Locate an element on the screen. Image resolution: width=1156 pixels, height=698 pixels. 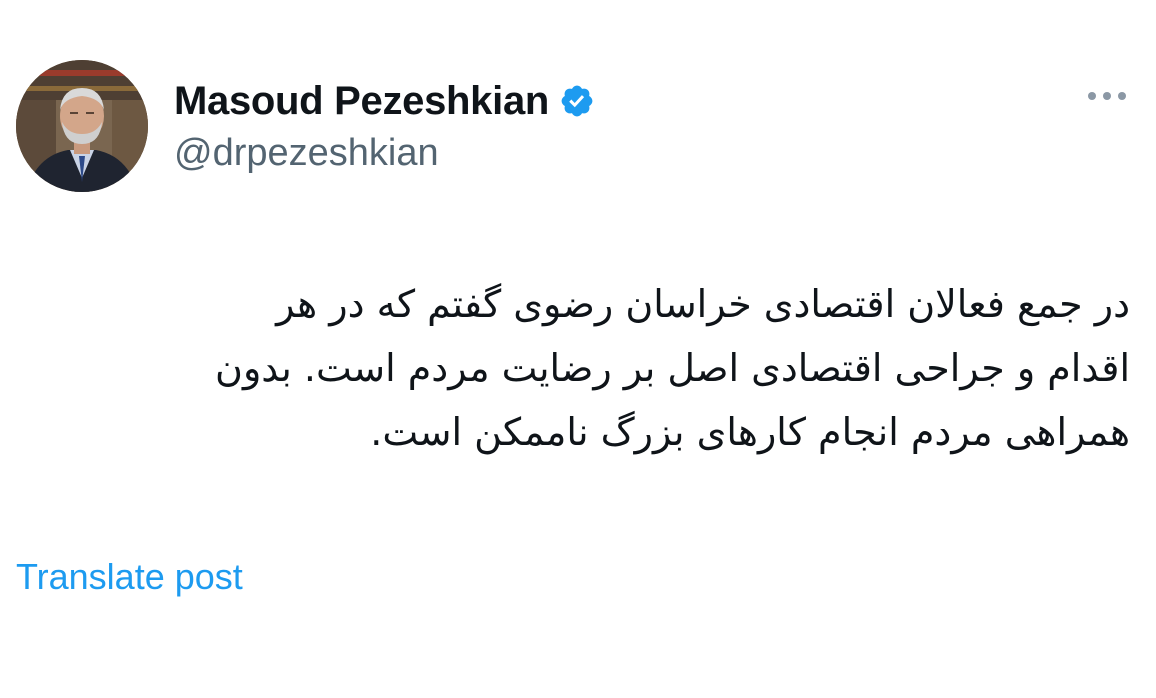
verified-badge-icon is located at coordinates (577, 101).